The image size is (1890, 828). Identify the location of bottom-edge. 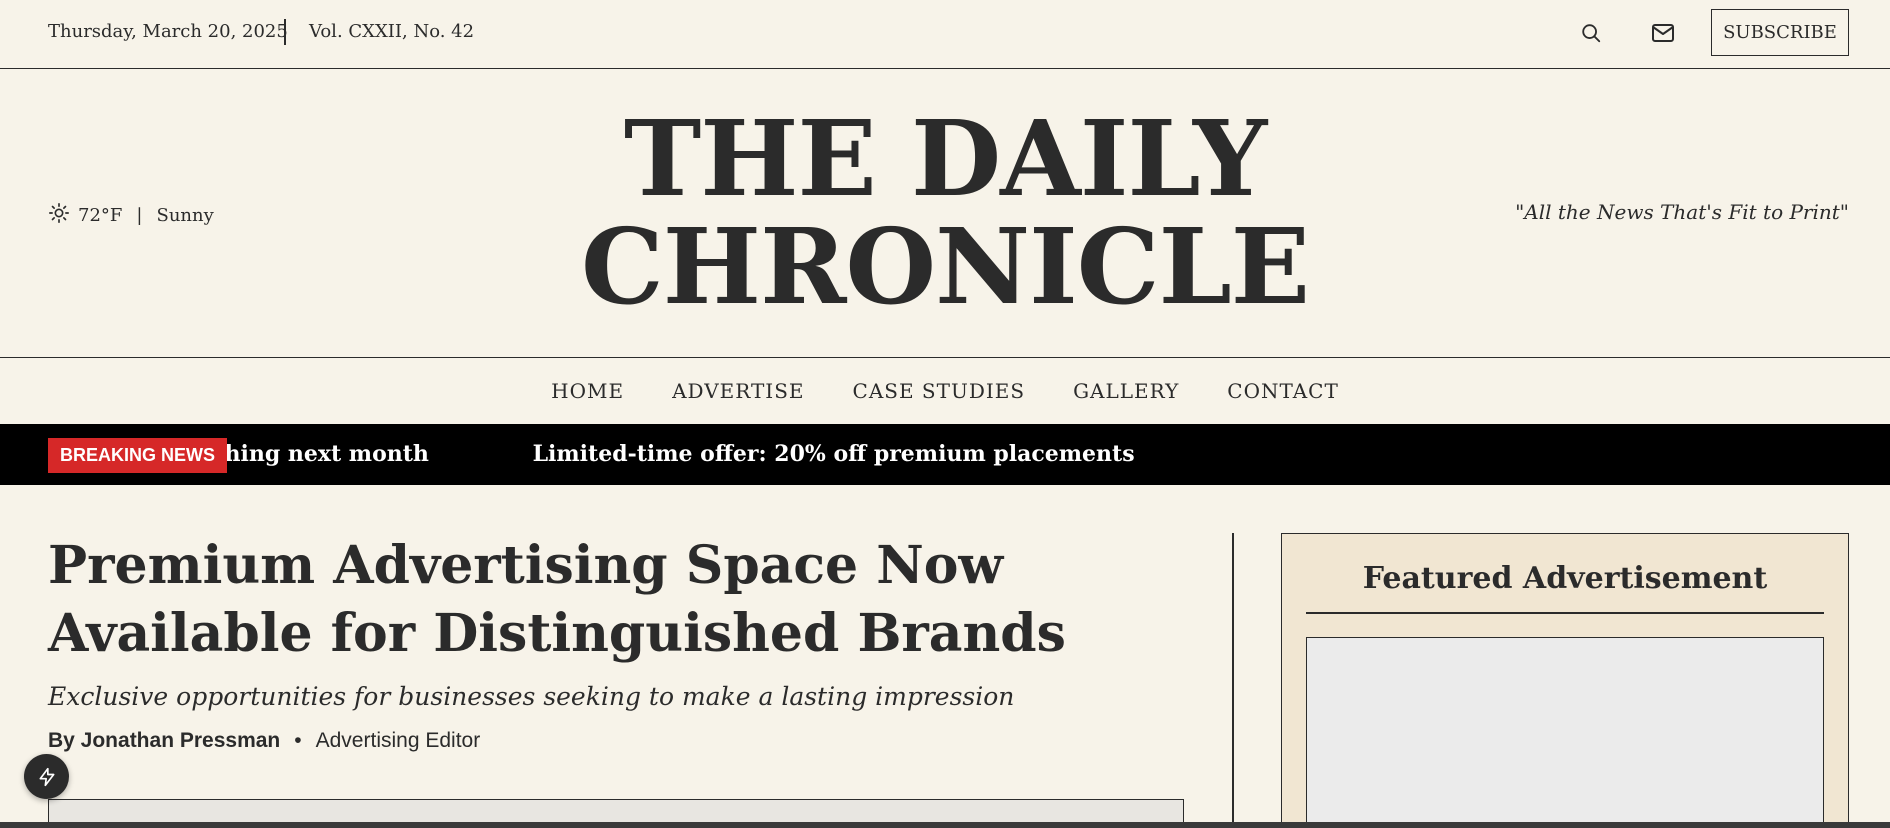
(945, 825).